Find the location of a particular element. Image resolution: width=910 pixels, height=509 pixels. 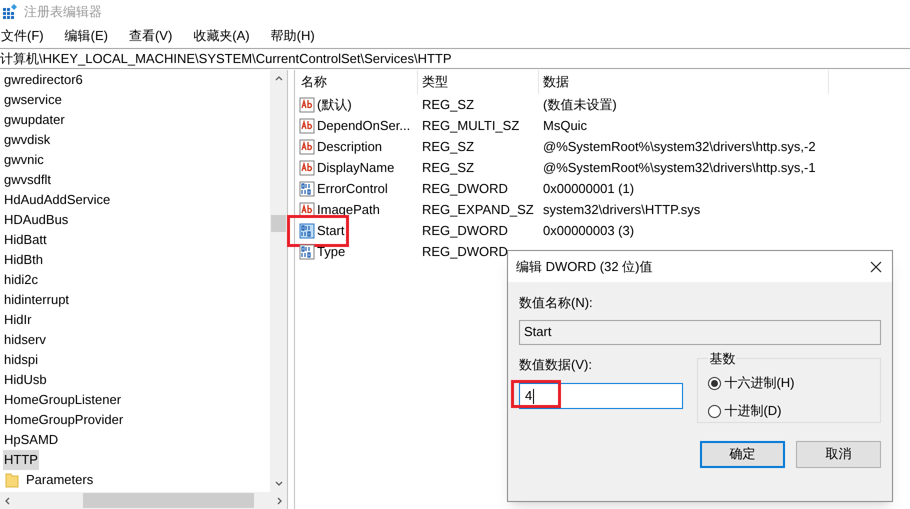

column-header: 数据 is located at coordinates (684, 82).